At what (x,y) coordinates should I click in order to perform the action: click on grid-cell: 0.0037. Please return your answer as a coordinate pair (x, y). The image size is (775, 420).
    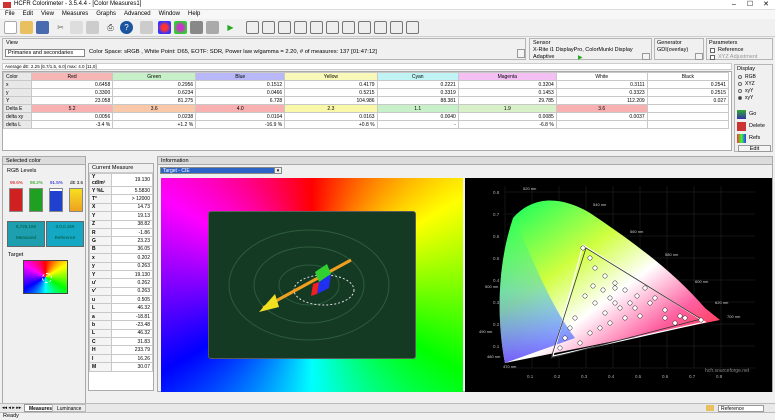
    Looking at the image, I should click on (601, 116).